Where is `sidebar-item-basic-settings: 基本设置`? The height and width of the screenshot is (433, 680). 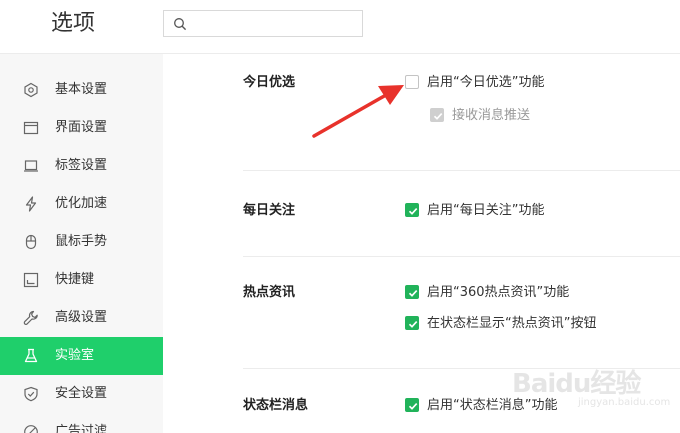
sidebar-item-basic-settings: 基本设置 is located at coordinates (81, 90).